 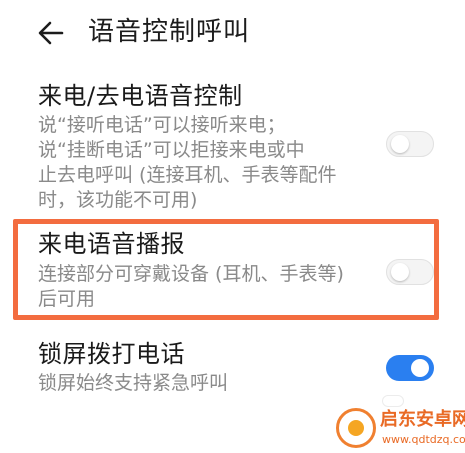 What do you see at coordinates (191, 286) in the screenshot?
I see `setting-description: 连接部分可穿戴设备 (耳机、手表等) 后可用` at bounding box center [191, 286].